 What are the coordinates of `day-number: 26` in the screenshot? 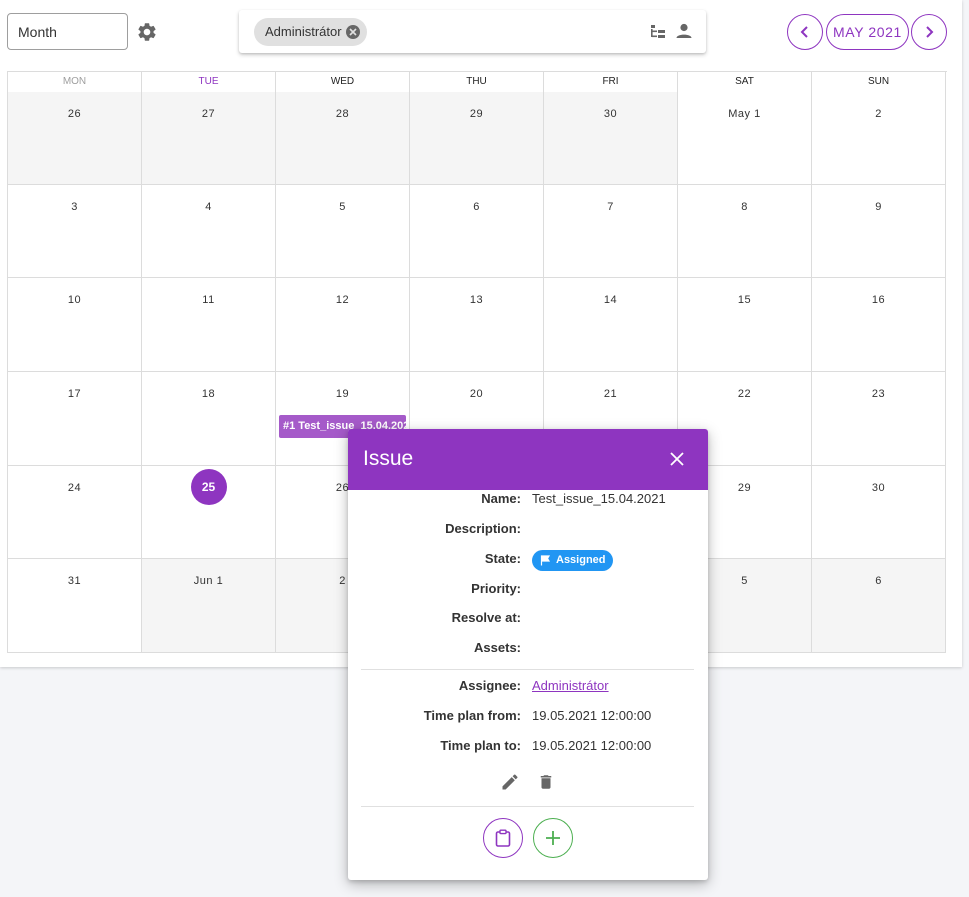 It's located at (74, 114).